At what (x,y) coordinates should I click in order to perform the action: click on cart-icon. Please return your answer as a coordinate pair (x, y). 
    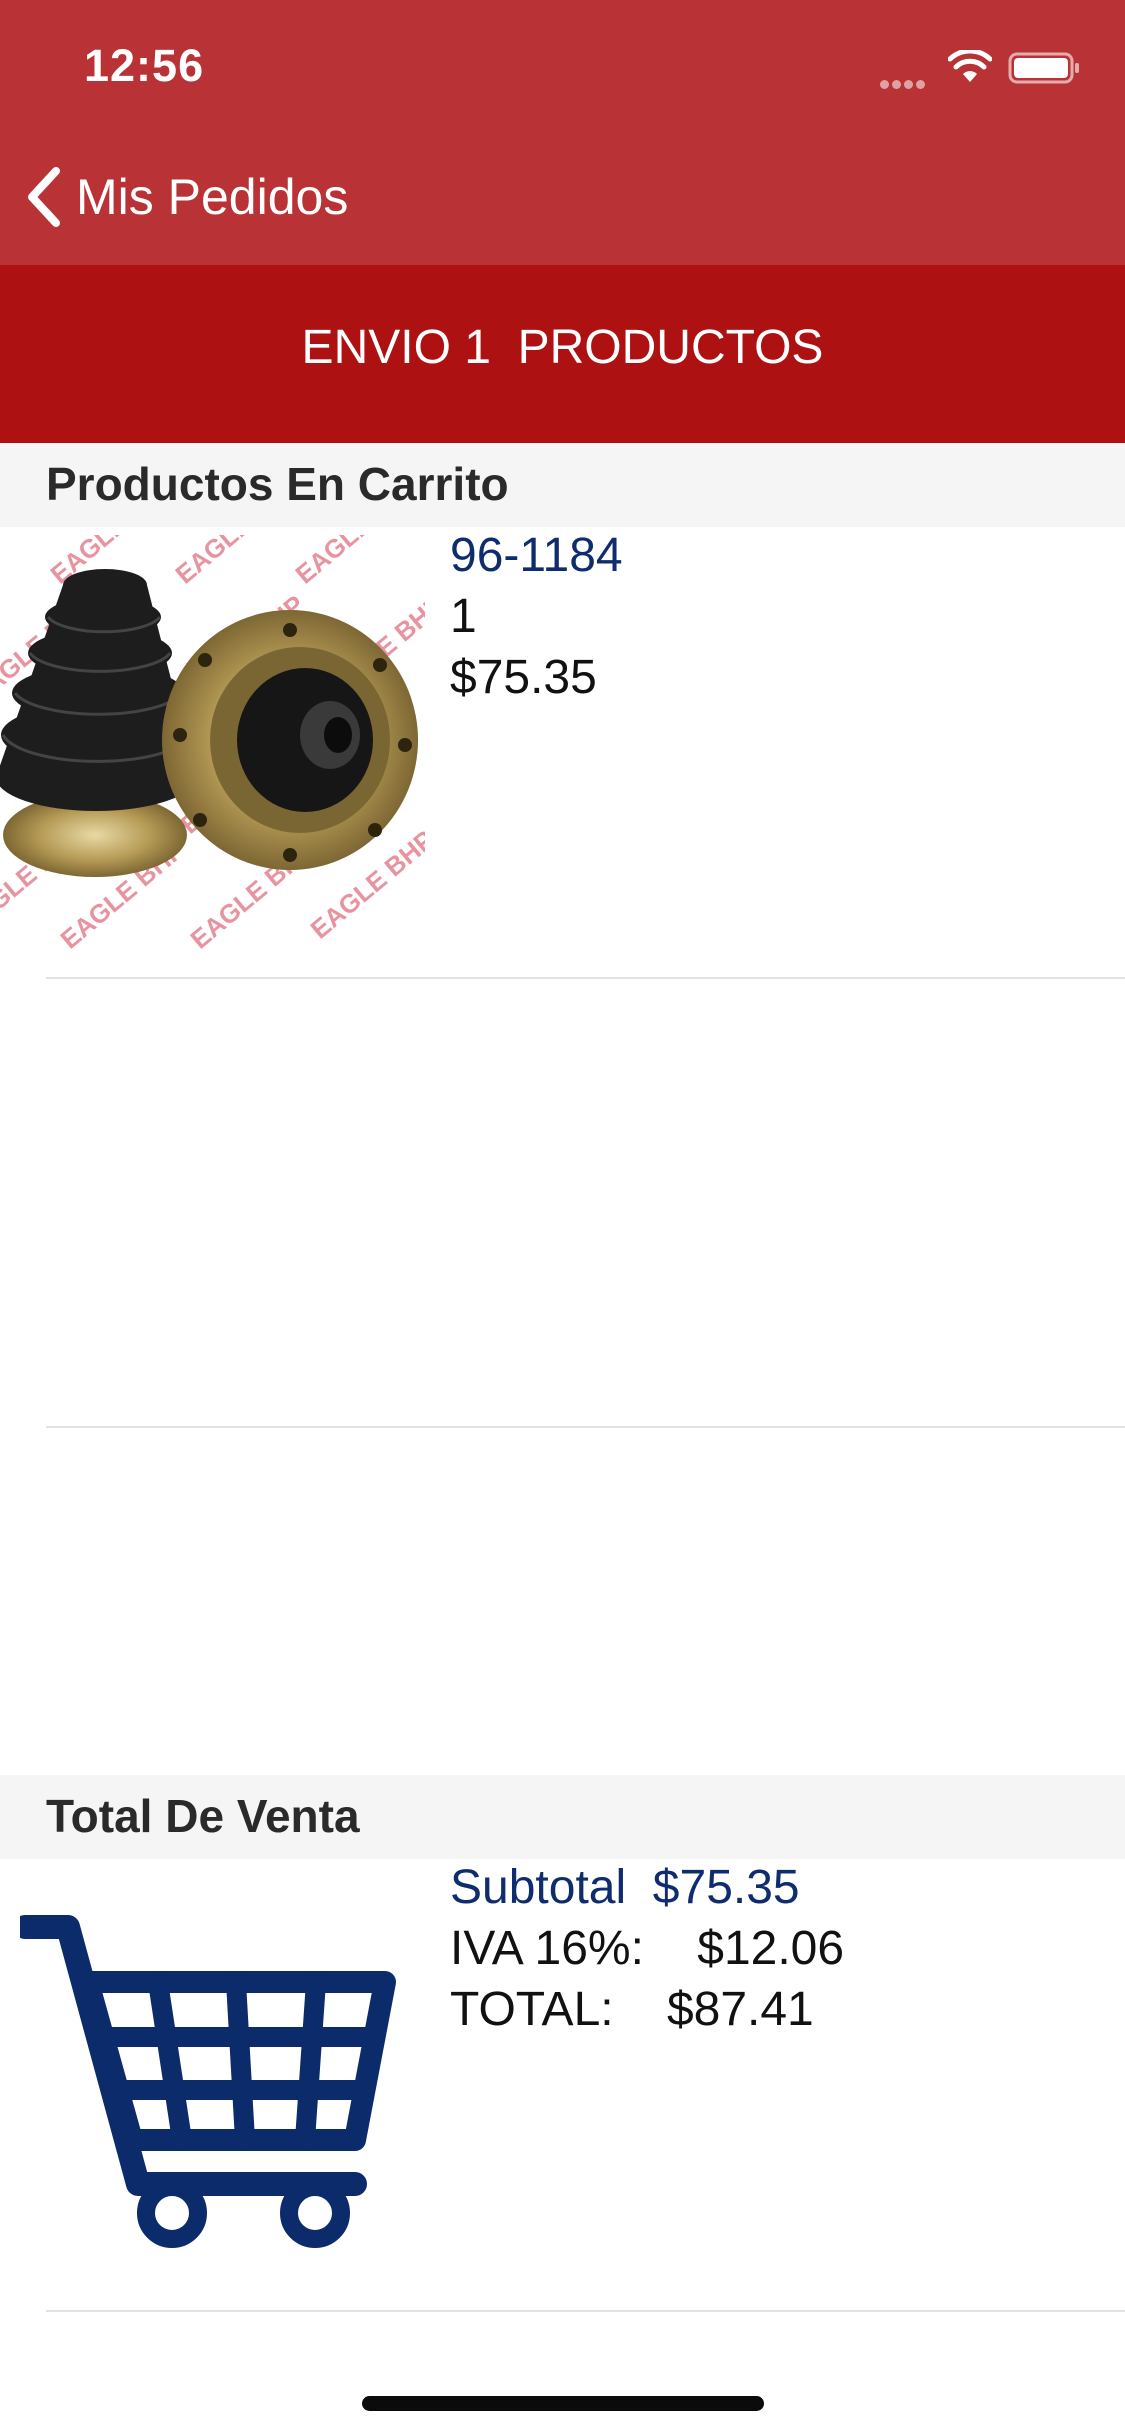
    Looking at the image, I should click on (206, 2085).